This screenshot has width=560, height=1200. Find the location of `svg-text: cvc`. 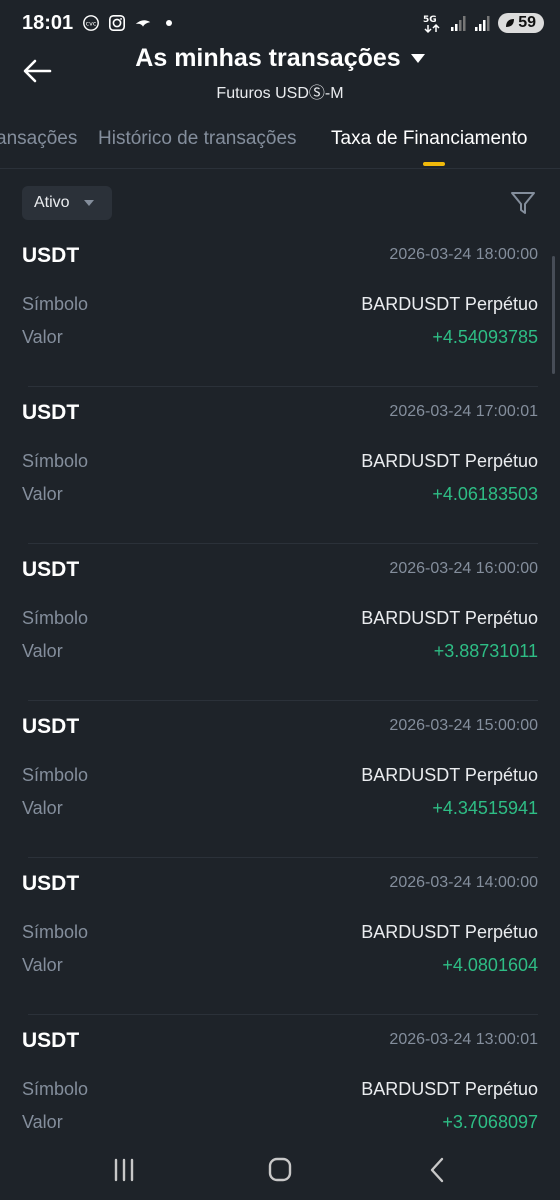

svg-text: cvc is located at coordinates (91, 24).